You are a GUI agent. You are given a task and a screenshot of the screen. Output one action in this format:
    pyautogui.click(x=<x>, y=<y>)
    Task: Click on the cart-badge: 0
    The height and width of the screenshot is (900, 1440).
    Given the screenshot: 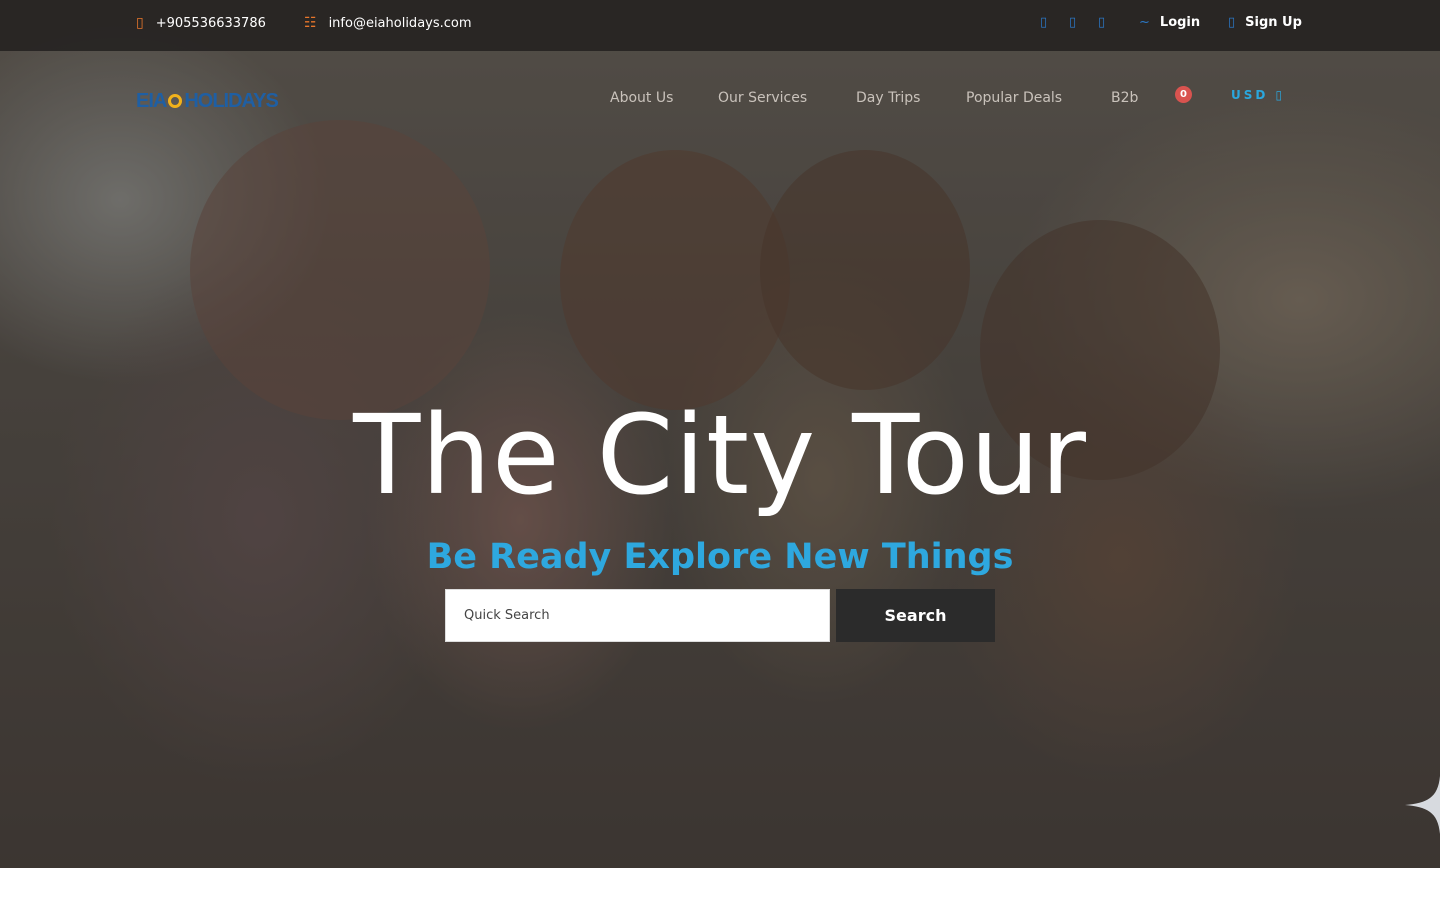 What is the action you would take?
    pyautogui.click(x=1183, y=94)
    